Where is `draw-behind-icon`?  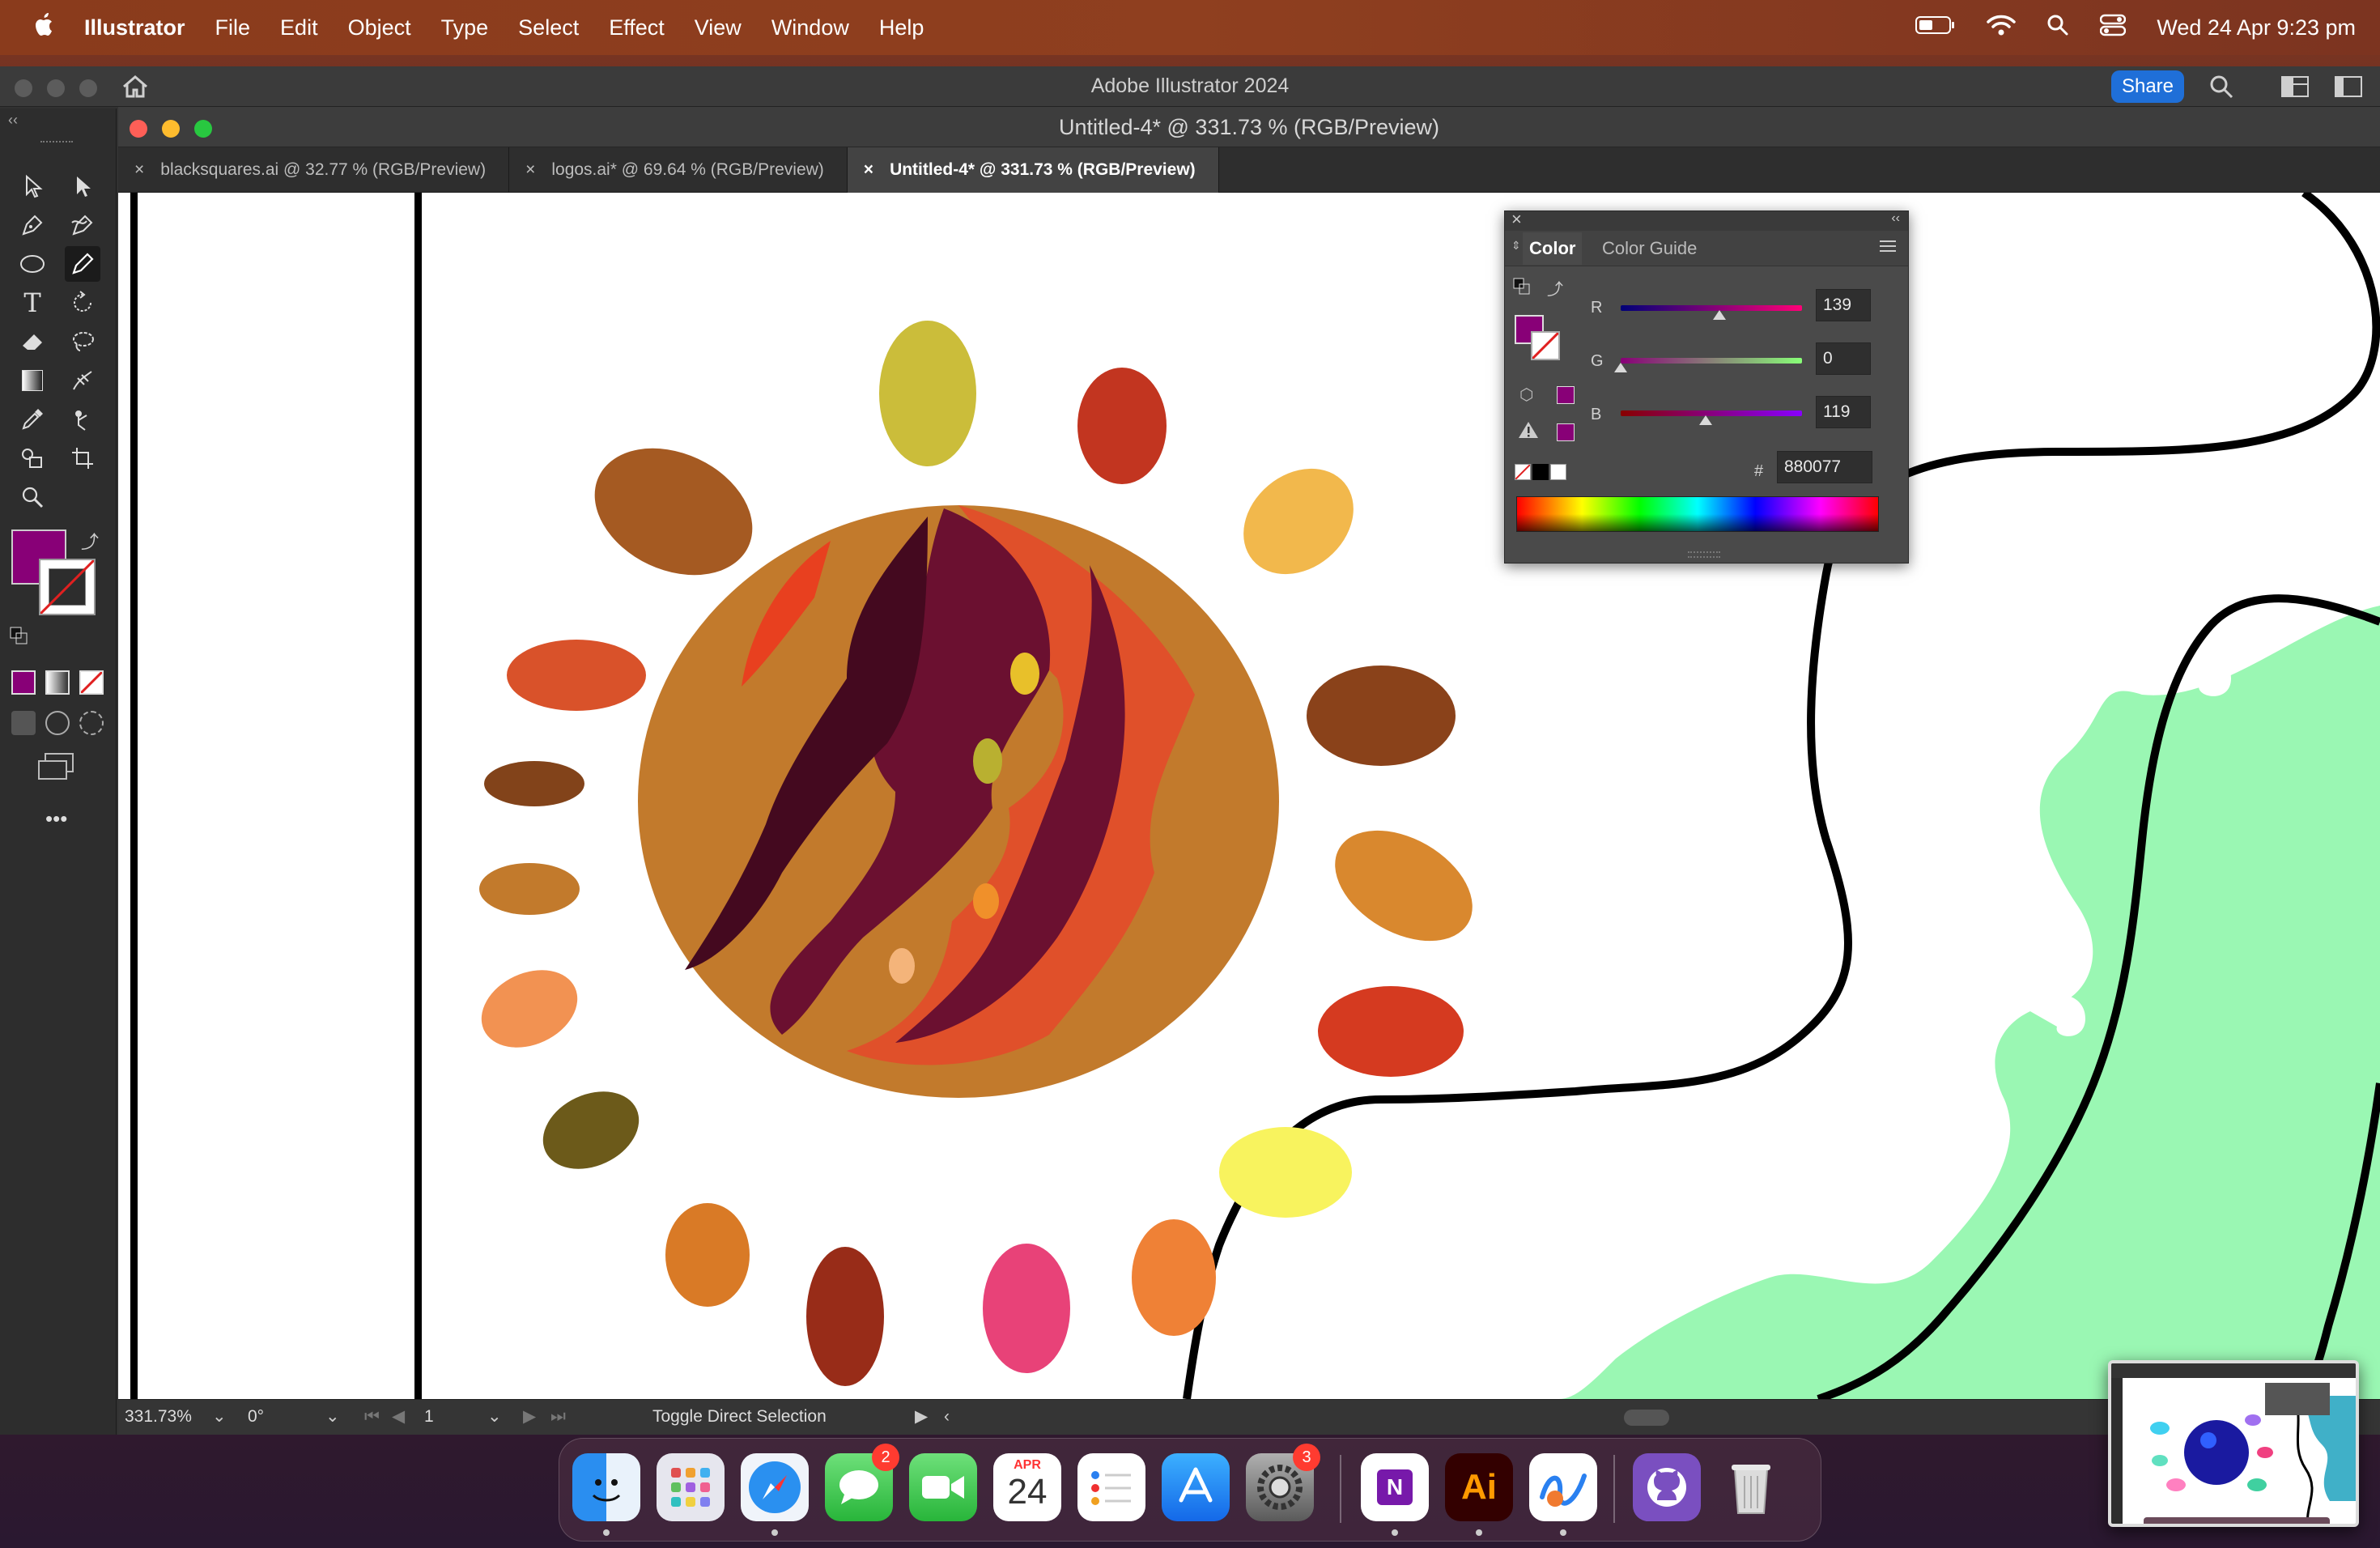
draw-behind-icon is located at coordinates (57, 723).